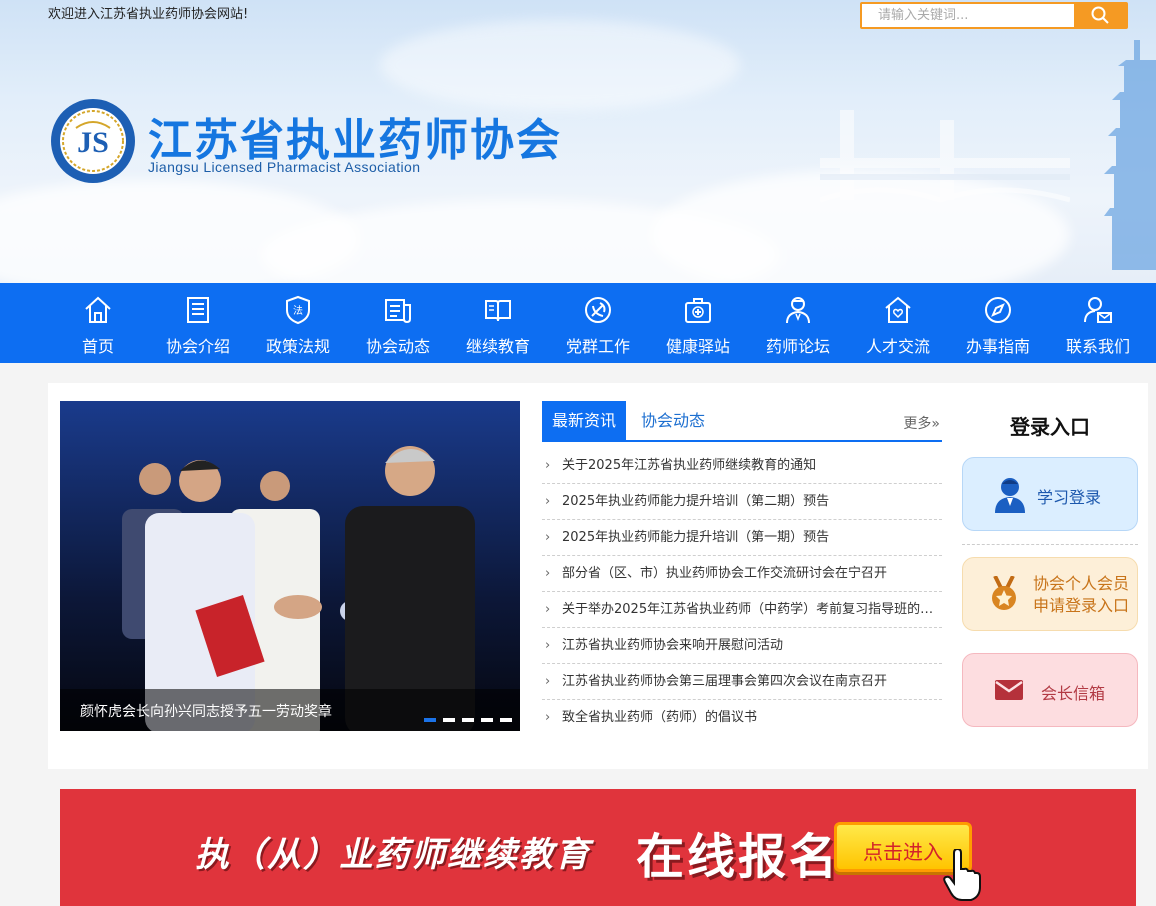 Image resolution: width=1156 pixels, height=906 pixels. What do you see at coordinates (673, 645) in the screenshot?
I see `news-title: 江苏省执业药师协会来响开展慰问活动` at bounding box center [673, 645].